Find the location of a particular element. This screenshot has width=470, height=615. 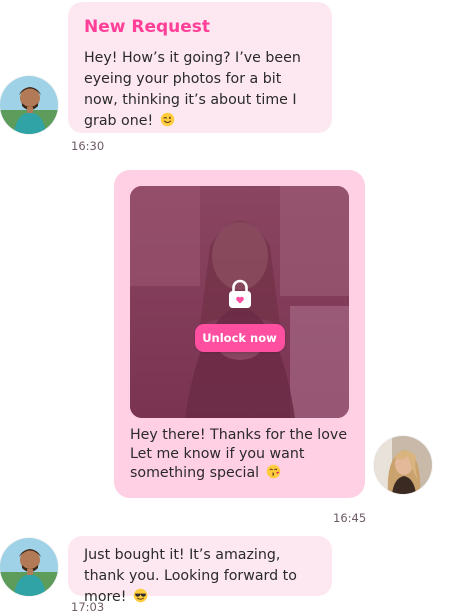

new-request-title: New Request is located at coordinates (147, 27).